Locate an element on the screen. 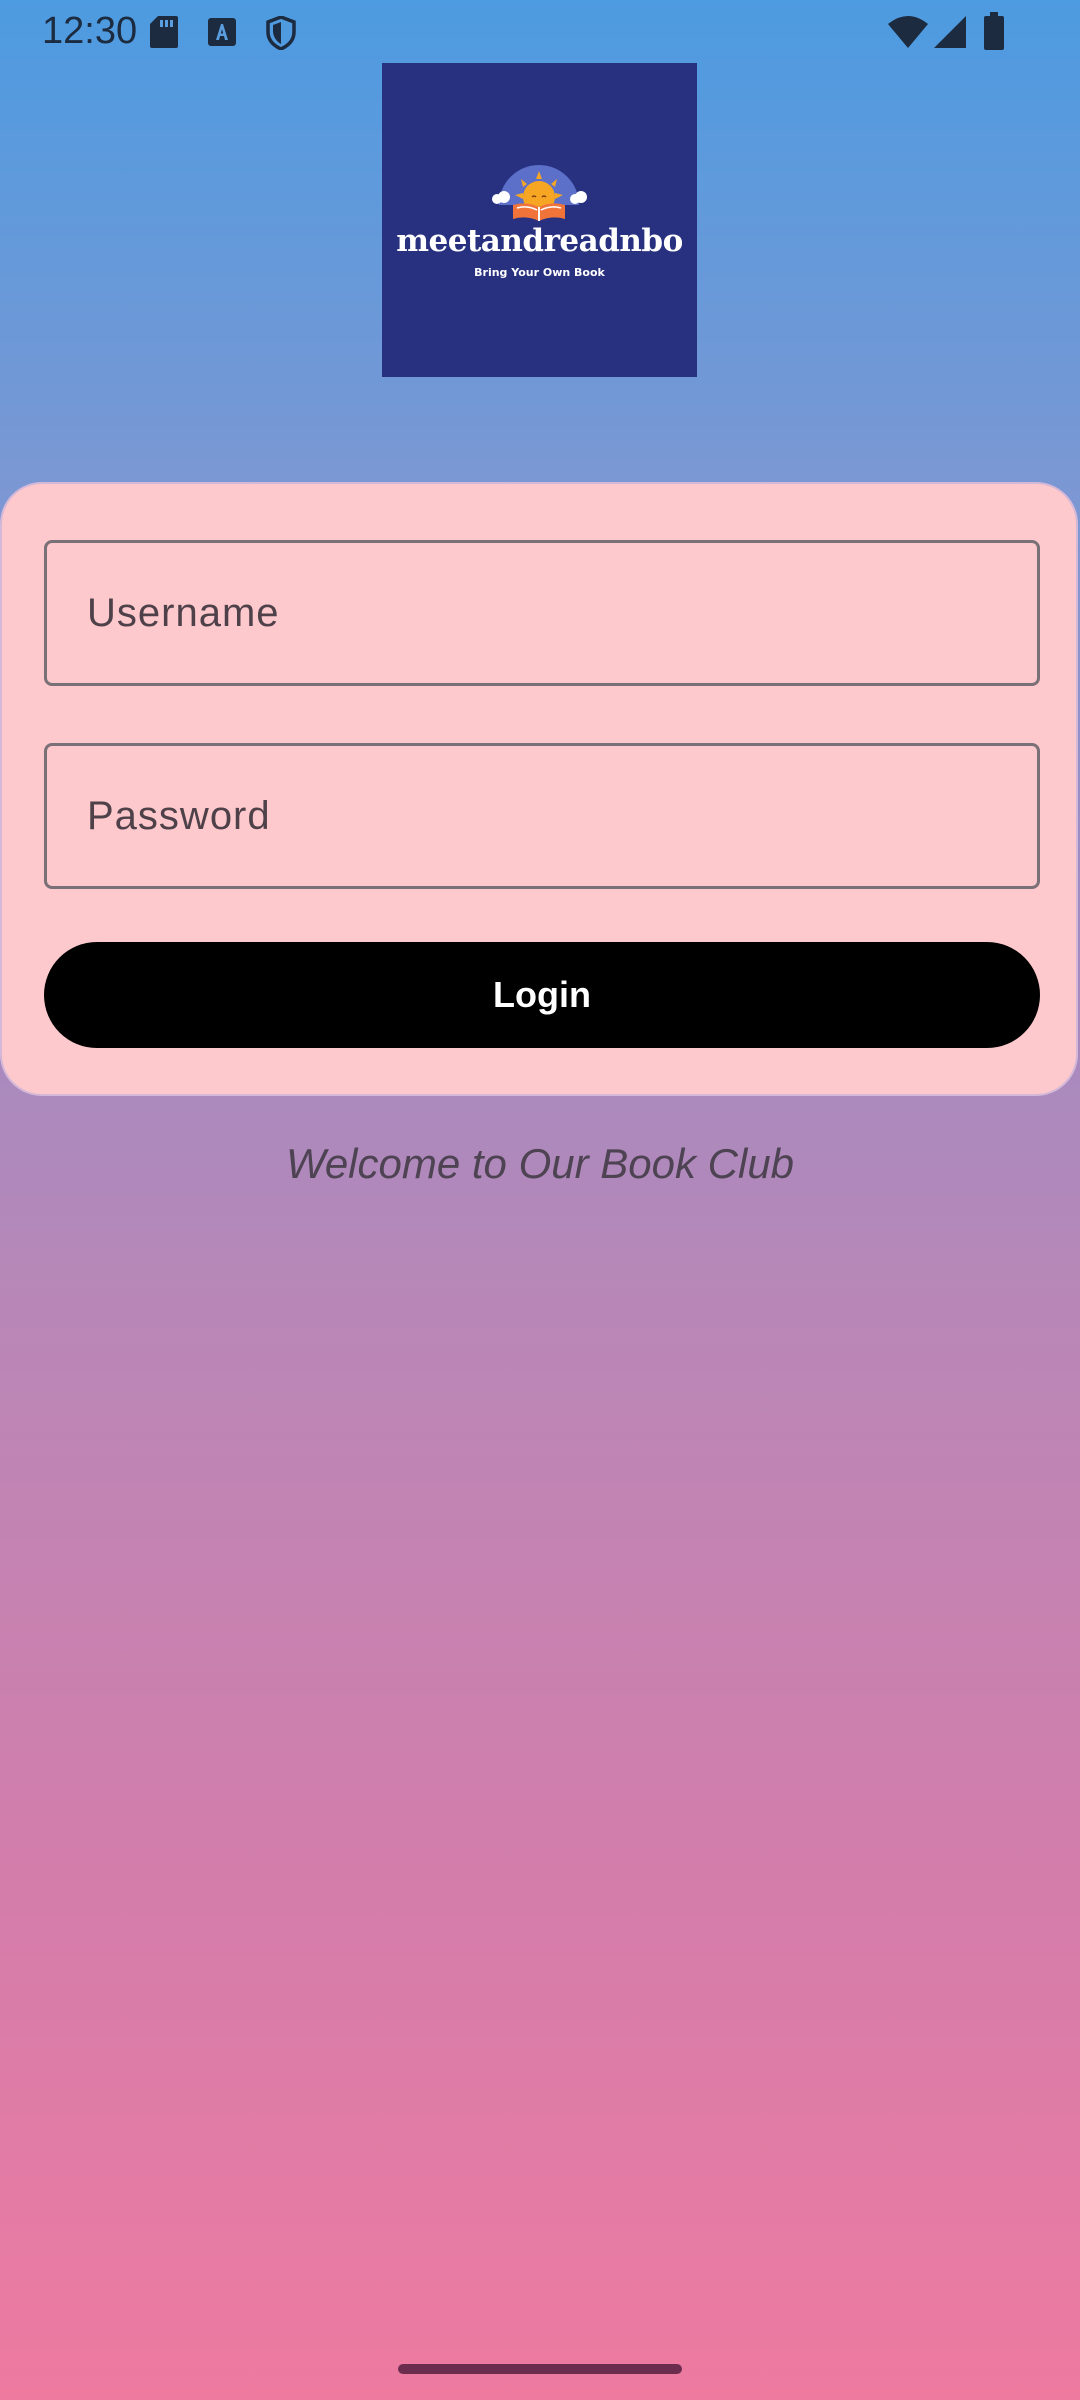  password-input is located at coordinates (542, 816).